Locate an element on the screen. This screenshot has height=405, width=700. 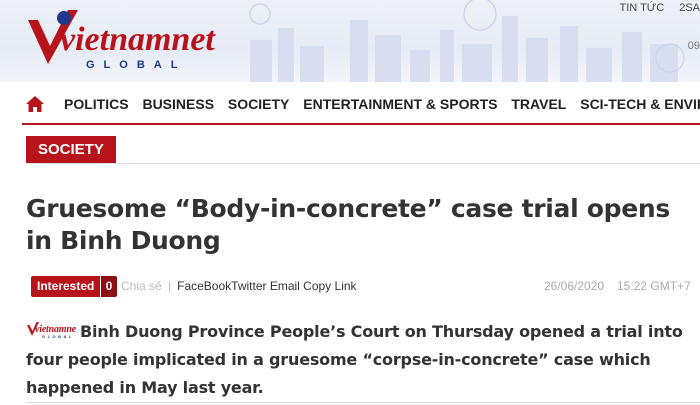
interested-button: Interested is located at coordinates (66, 286).